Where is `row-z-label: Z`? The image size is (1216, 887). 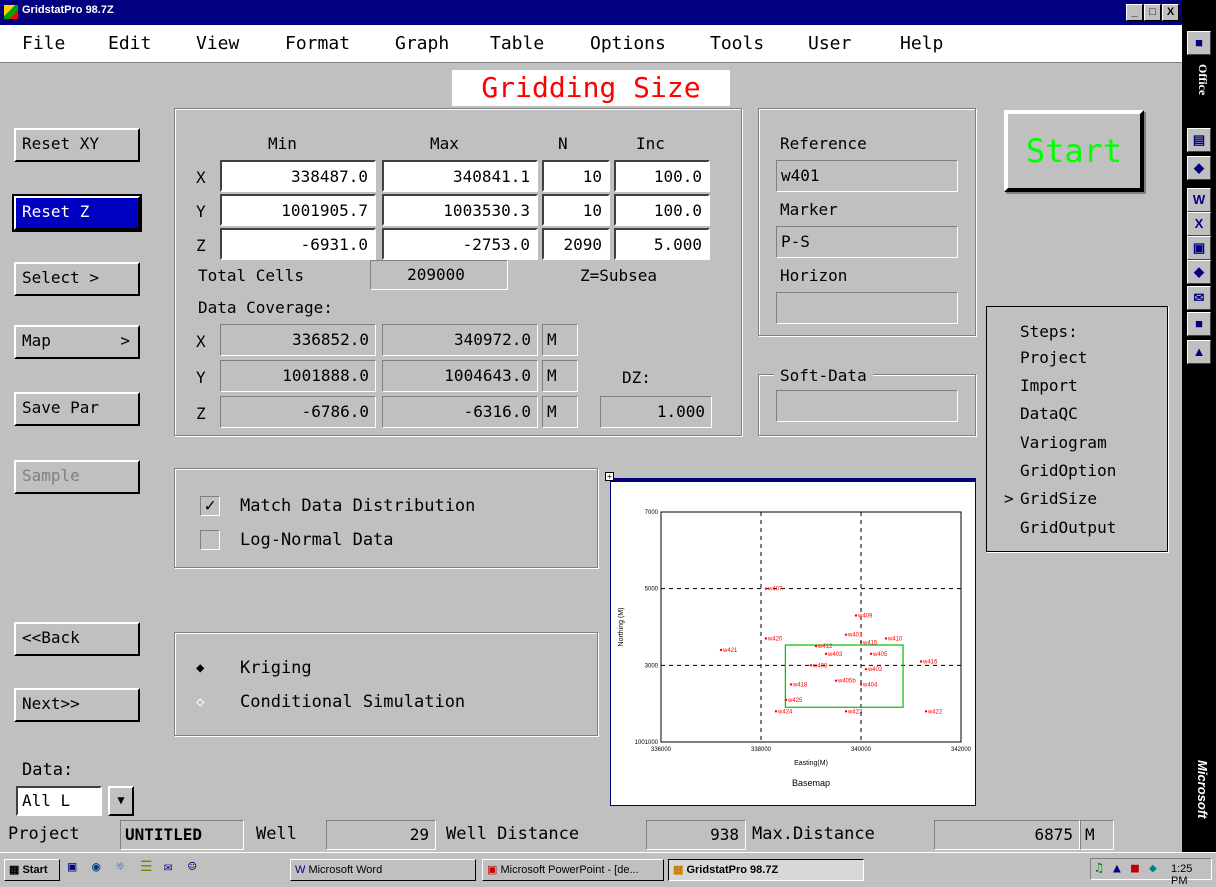
row-z-label: Z is located at coordinates (201, 245).